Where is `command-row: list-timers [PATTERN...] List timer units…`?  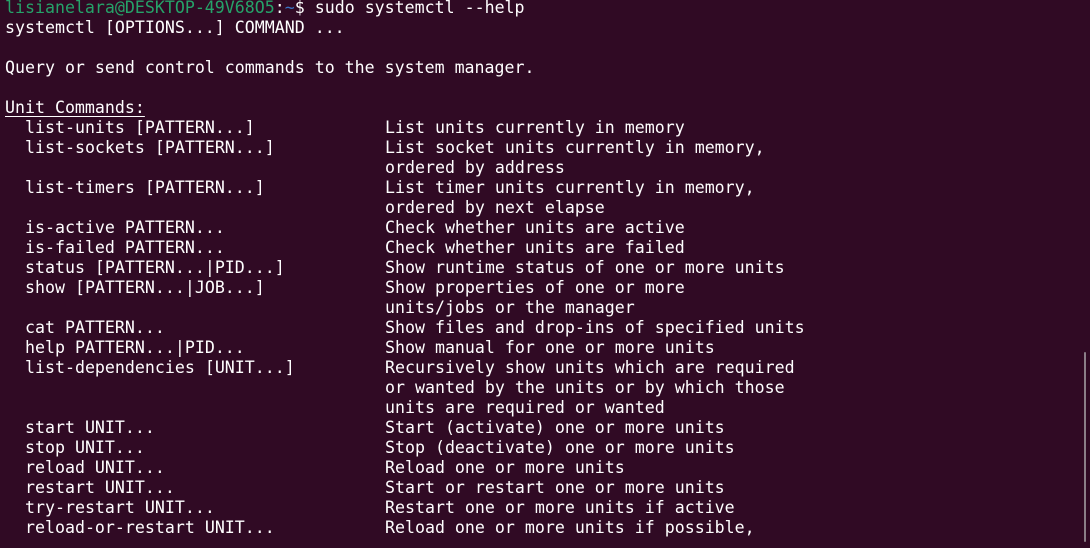
command-row: list-timers [PATTERN...] List timer units… is located at coordinates (540, 188).